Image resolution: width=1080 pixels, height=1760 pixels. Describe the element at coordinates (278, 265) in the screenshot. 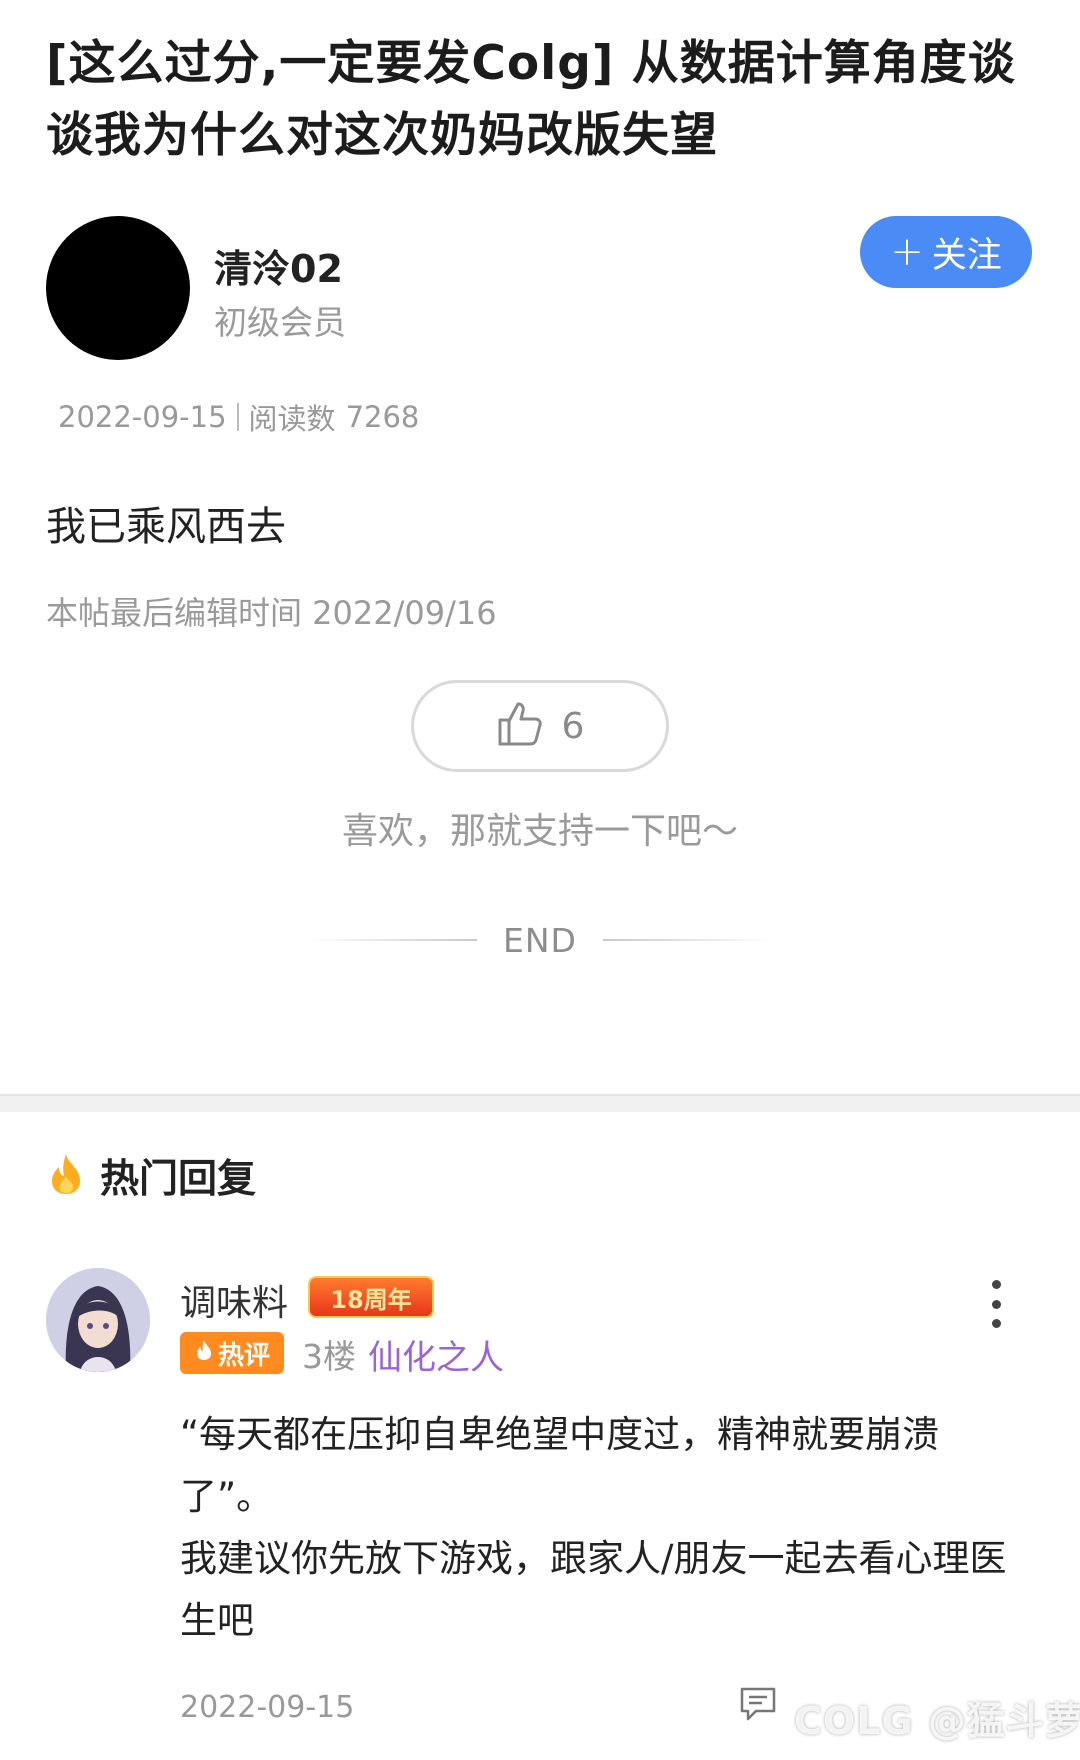

I see `author-name: 清泠02` at that location.